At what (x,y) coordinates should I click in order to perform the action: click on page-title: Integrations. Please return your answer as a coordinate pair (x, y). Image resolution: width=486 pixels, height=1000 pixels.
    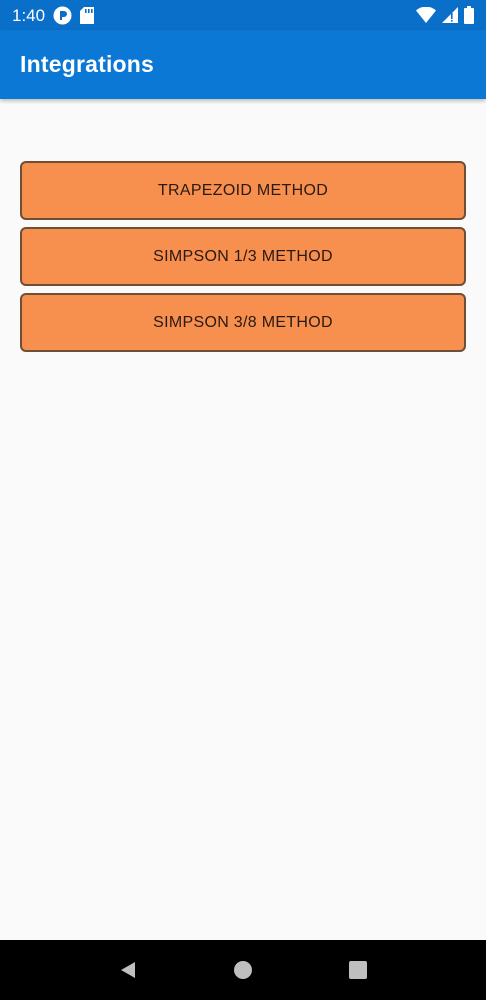
    Looking at the image, I should click on (87, 64).